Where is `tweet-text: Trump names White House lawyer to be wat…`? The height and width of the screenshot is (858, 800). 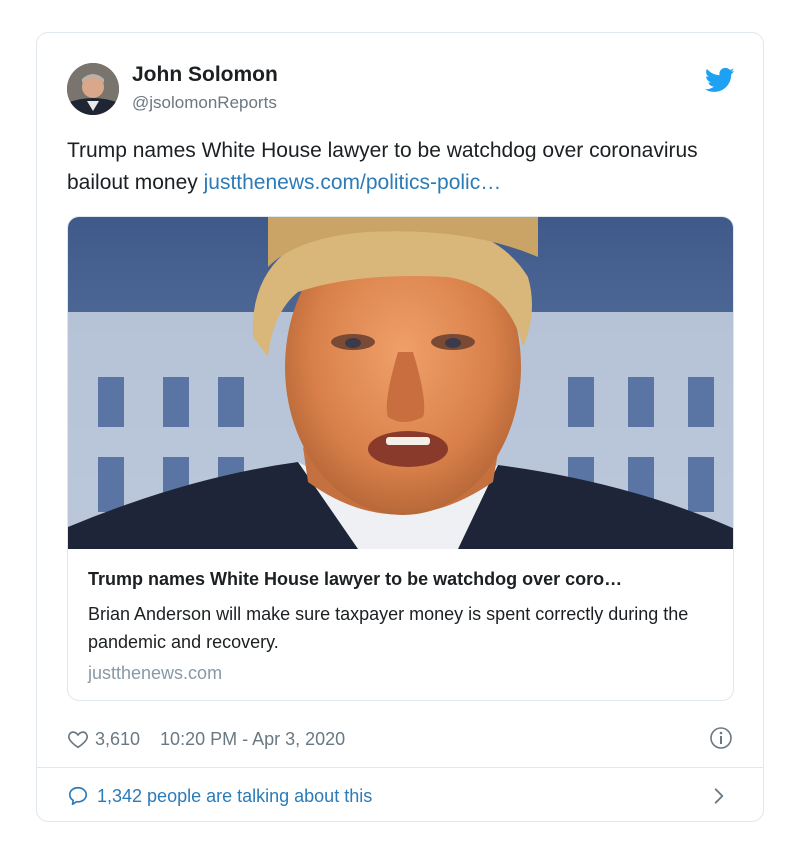
tweet-text: Trump names White House lawyer to be wat… is located at coordinates (397, 167).